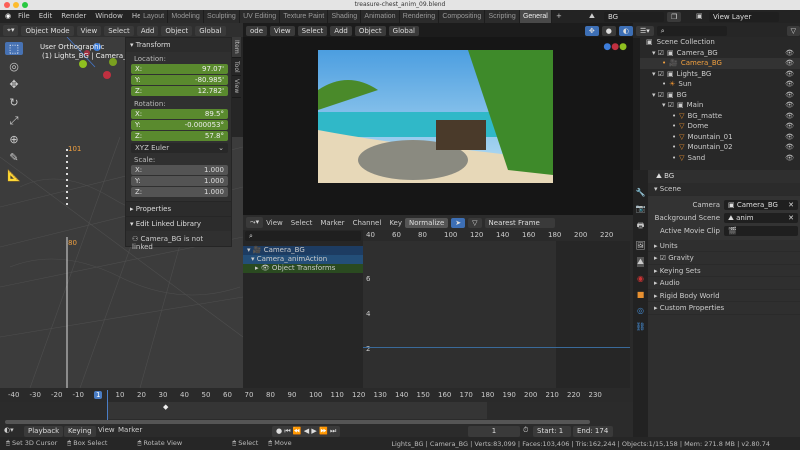  I want to click on tab-rendering: Rendering, so click(419, 16).